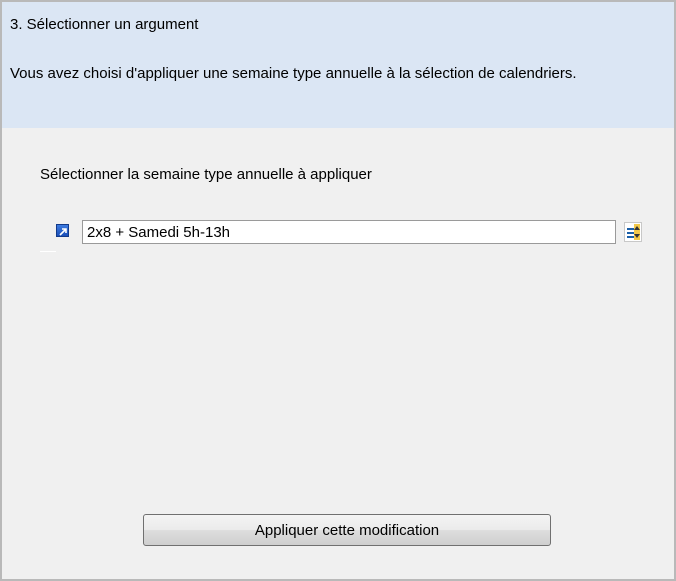 The width and height of the screenshot is (676, 581). Describe the element at coordinates (637, 232) in the screenshot. I see `spinner-arrows-icon` at that location.